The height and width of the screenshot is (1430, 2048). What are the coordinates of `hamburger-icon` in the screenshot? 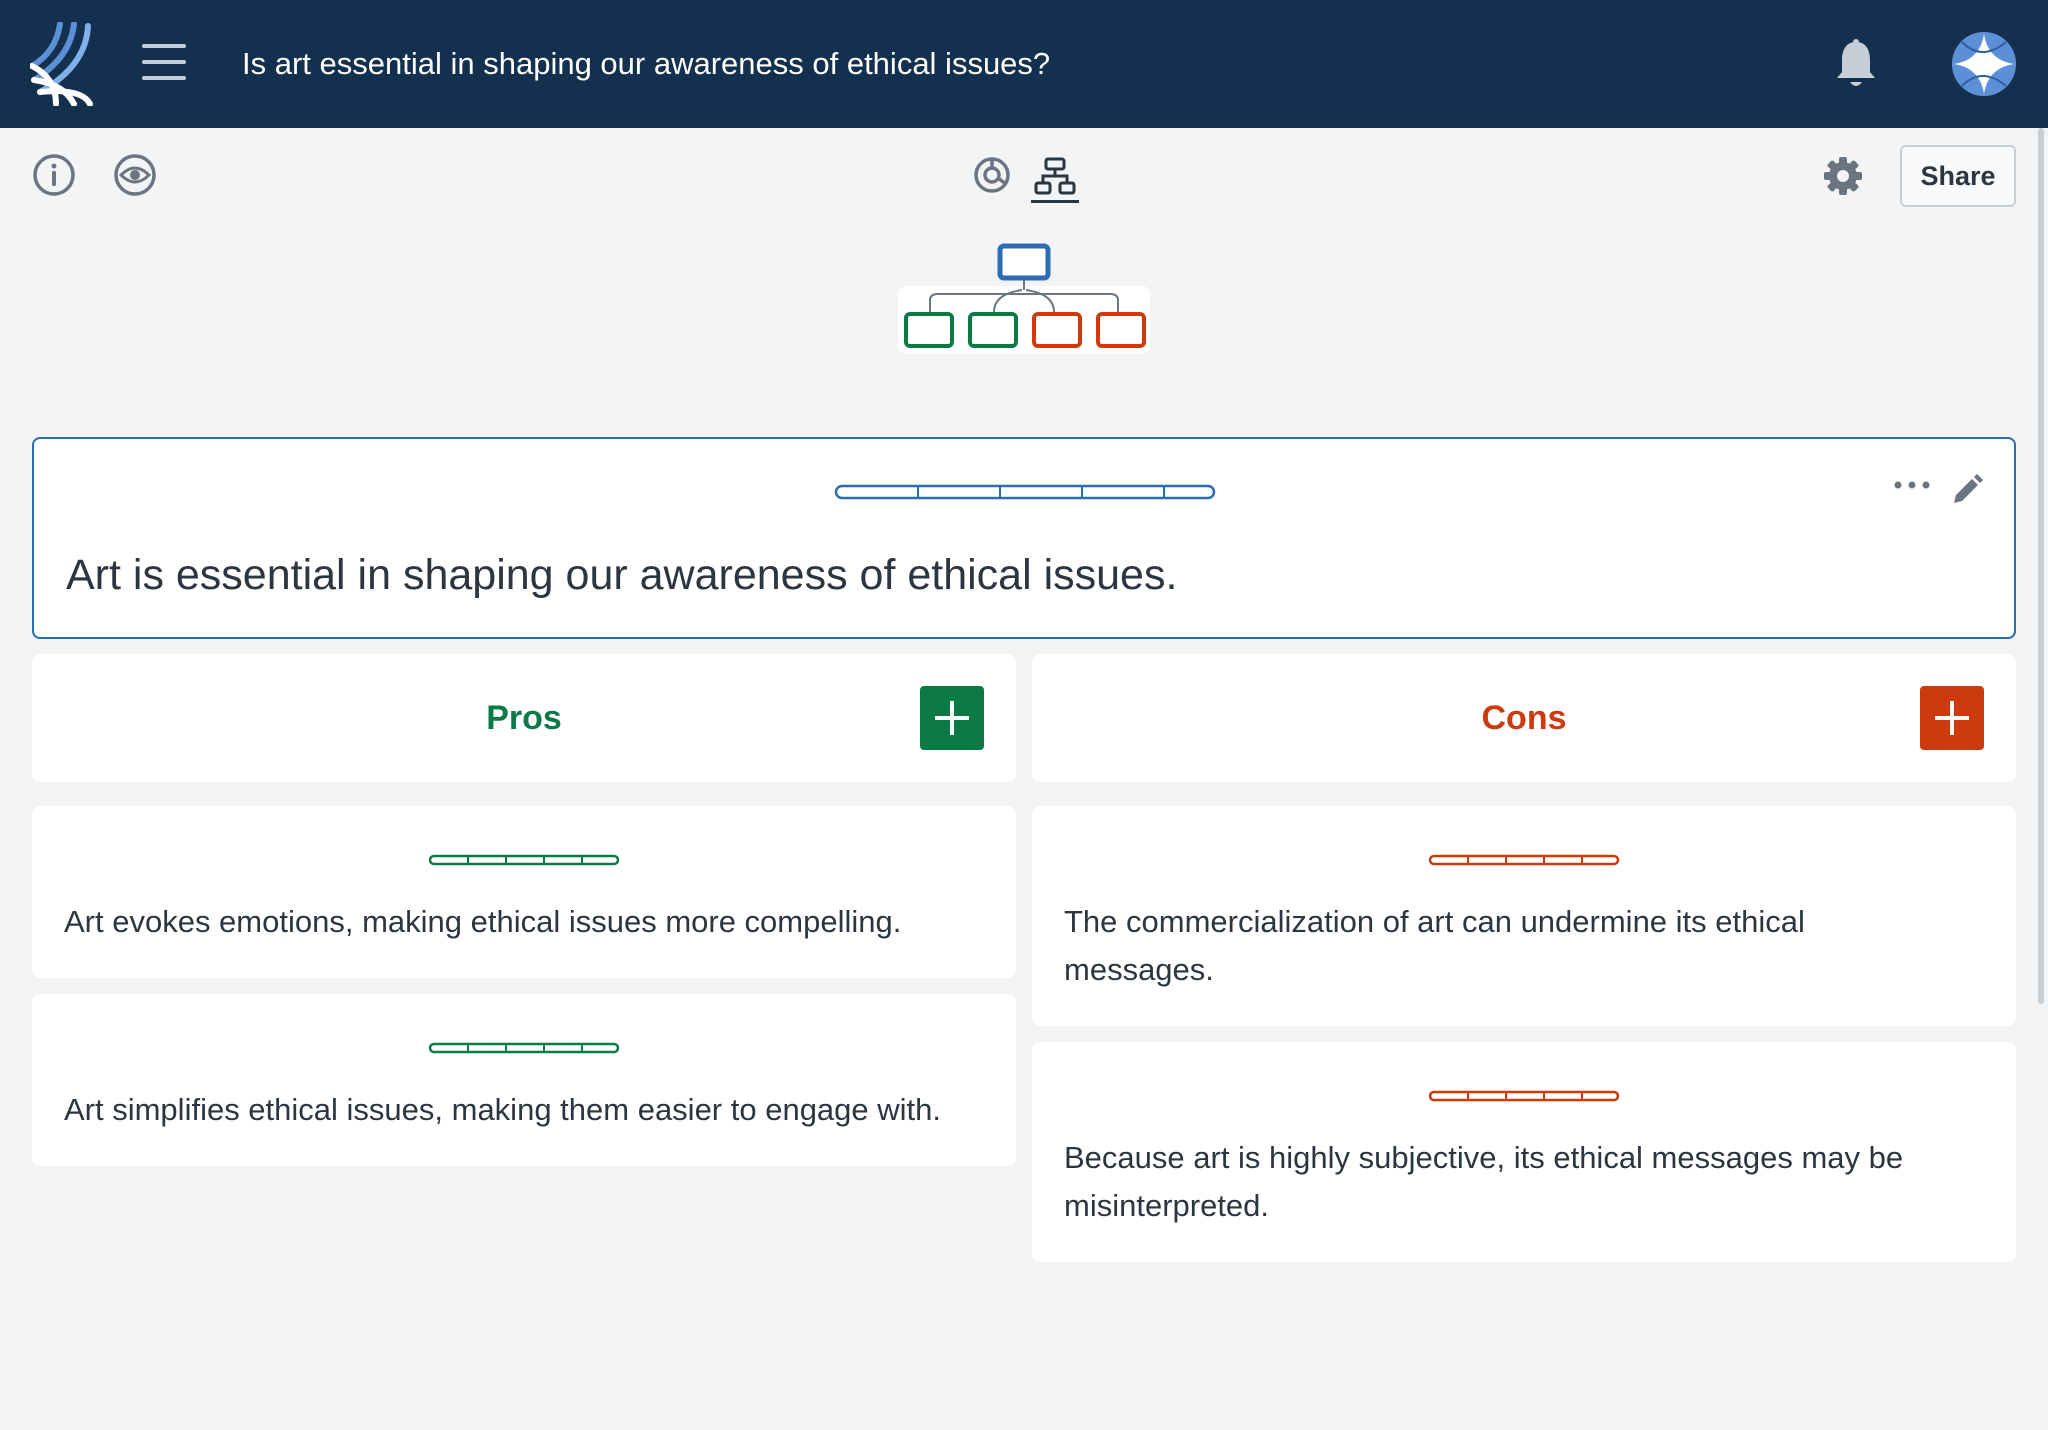 It's located at (164, 64).